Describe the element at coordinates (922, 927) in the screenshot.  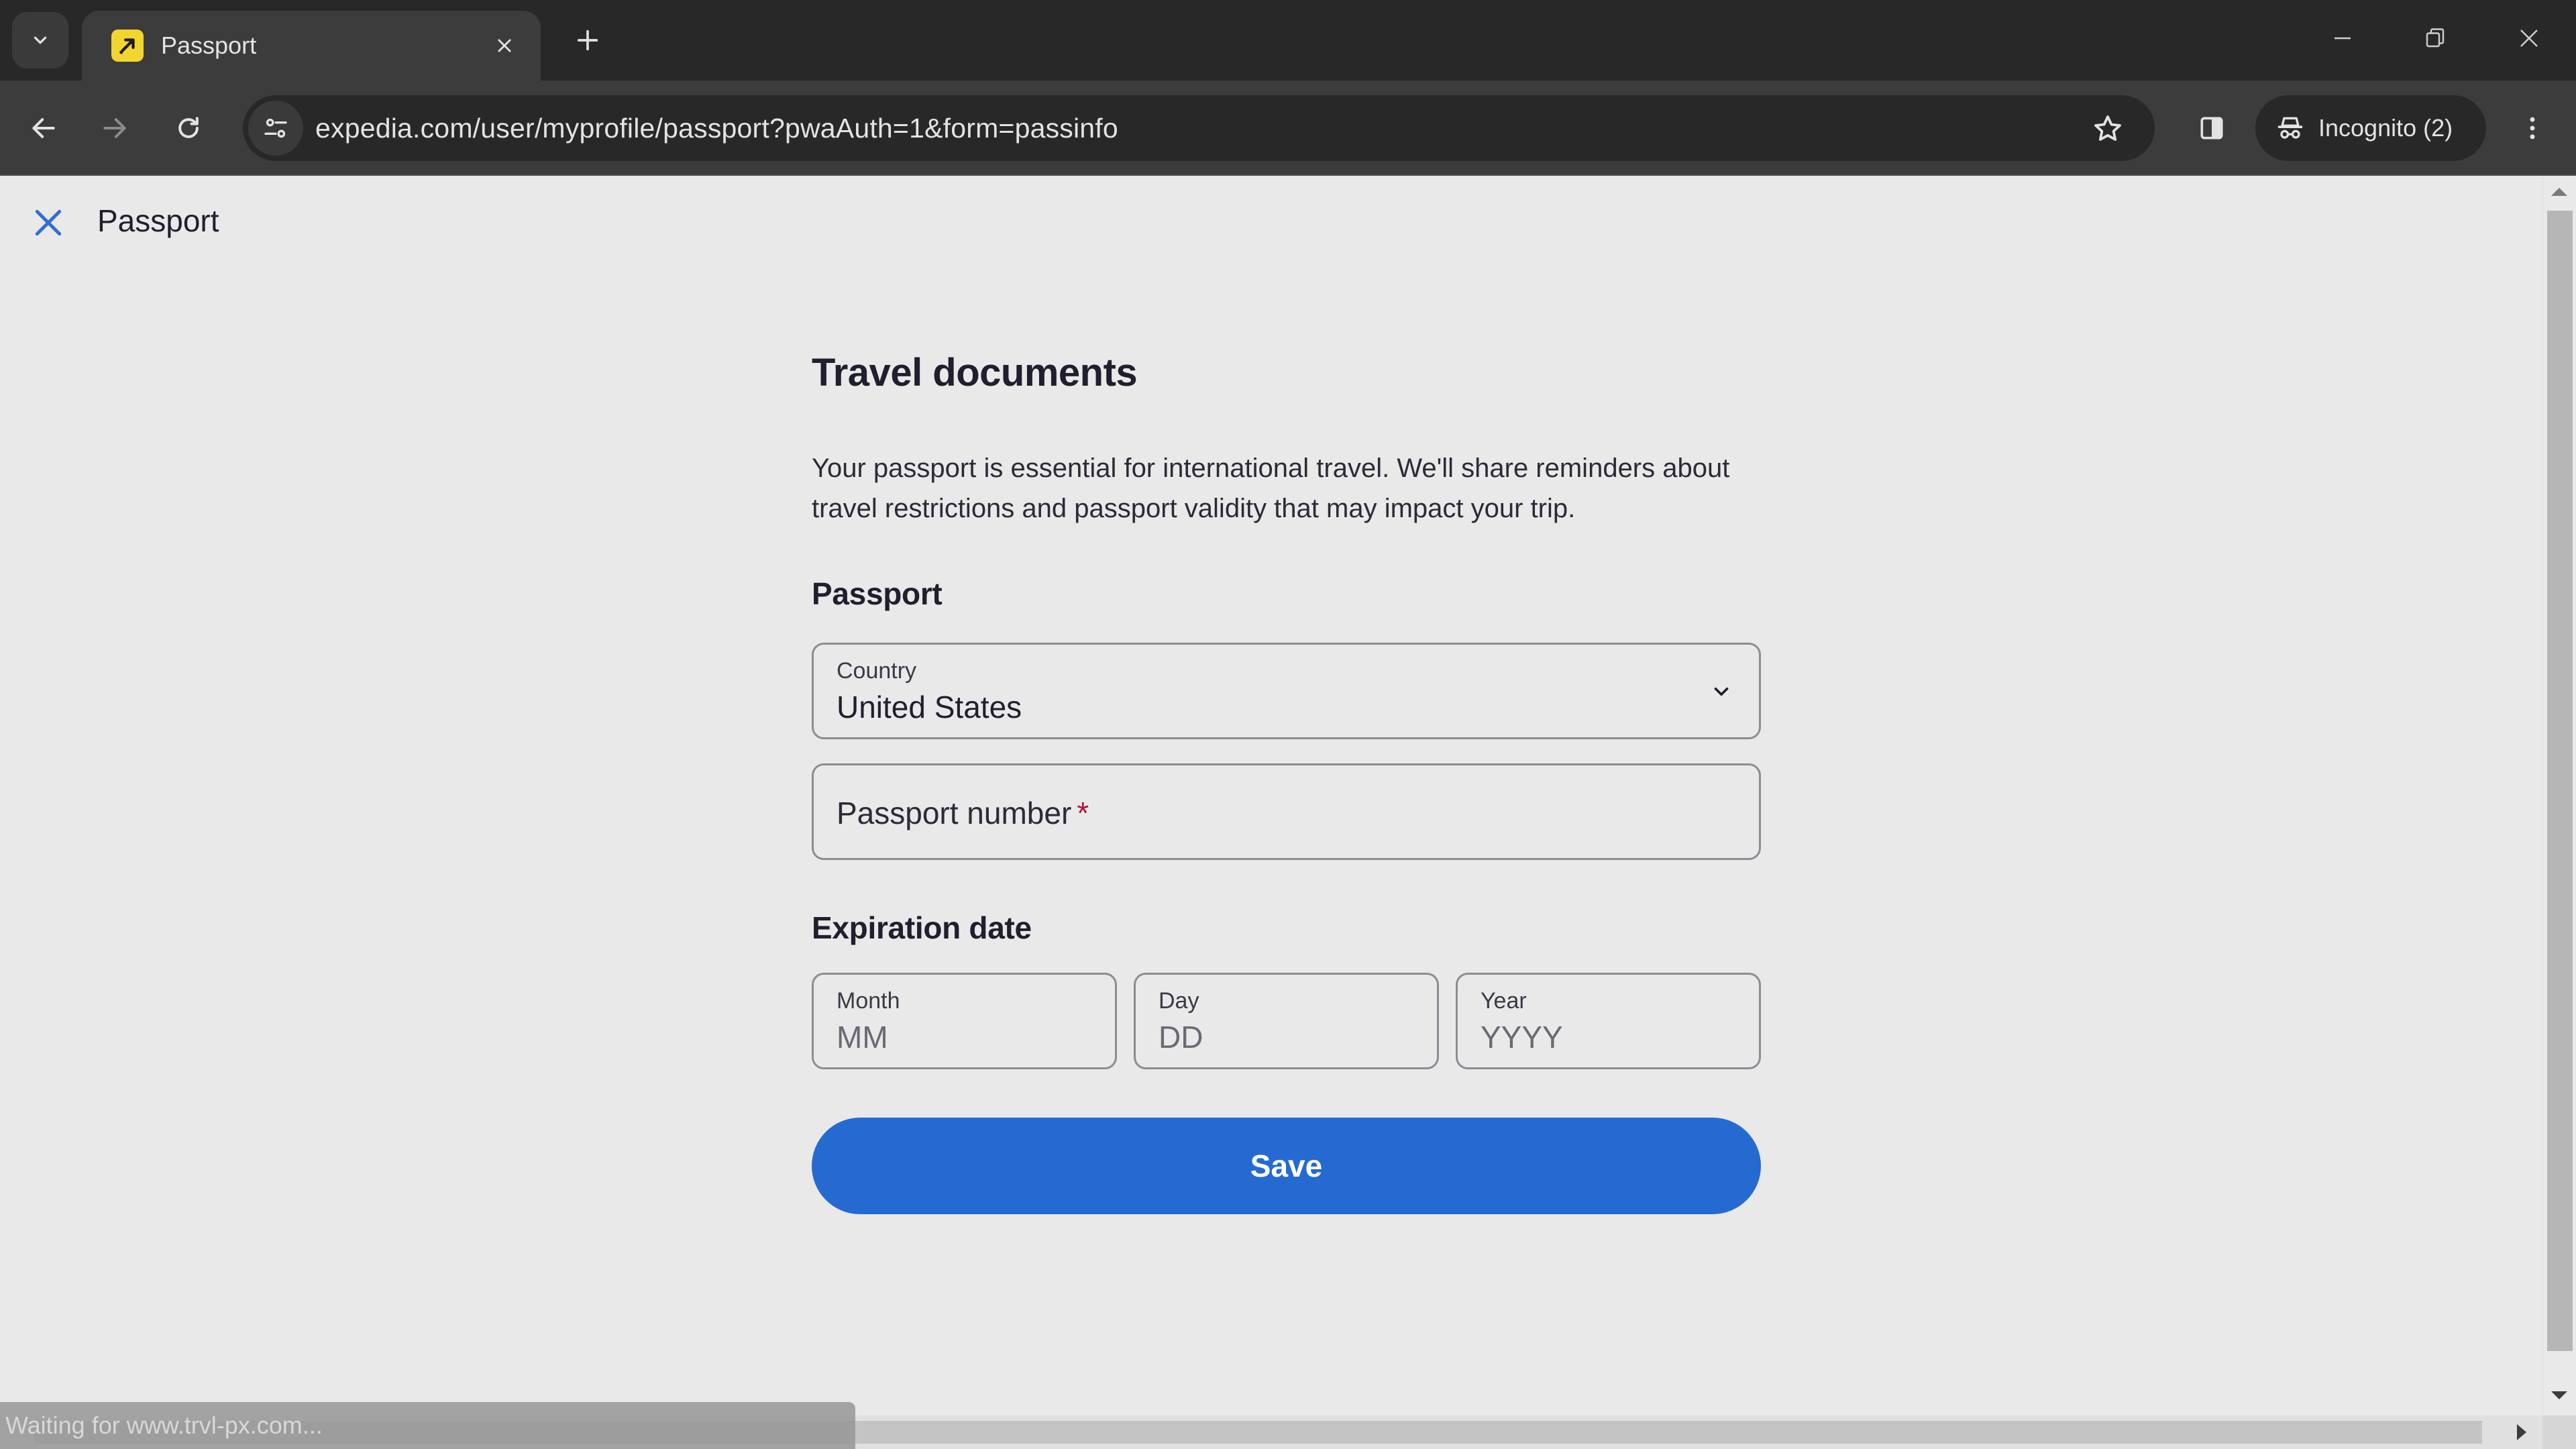
I see `expiration-subheading: Expiration date` at that location.